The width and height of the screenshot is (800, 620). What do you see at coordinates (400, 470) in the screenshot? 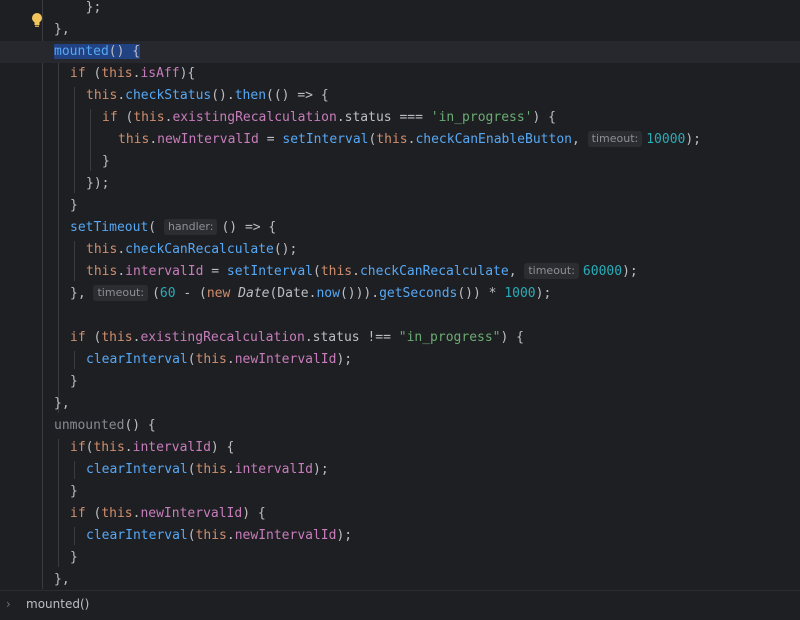
I see `code-line: clearInterval(this.intervalId);` at bounding box center [400, 470].